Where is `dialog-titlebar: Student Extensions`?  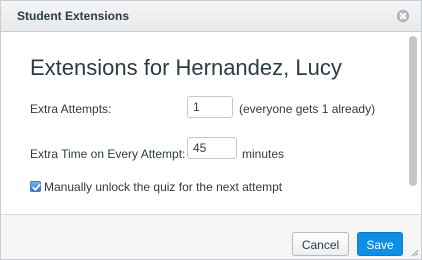
dialog-titlebar: Student Extensions is located at coordinates (211, 16).